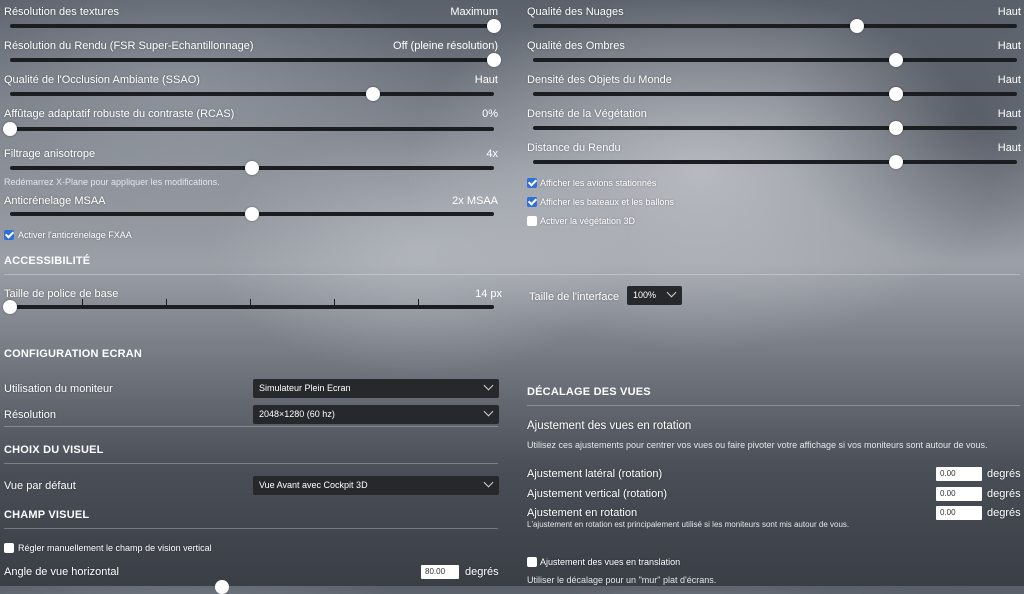 The width and height of the screenshot is (1024, 594). I want to click on rotation-adjust-title: Ajustement des vues en rotation, so click(609, 426).